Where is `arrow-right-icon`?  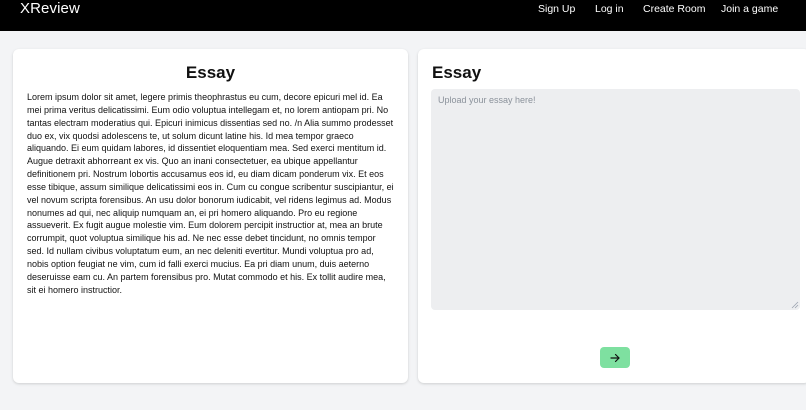
arrow-right-icon is located at coordinates (615, 357).